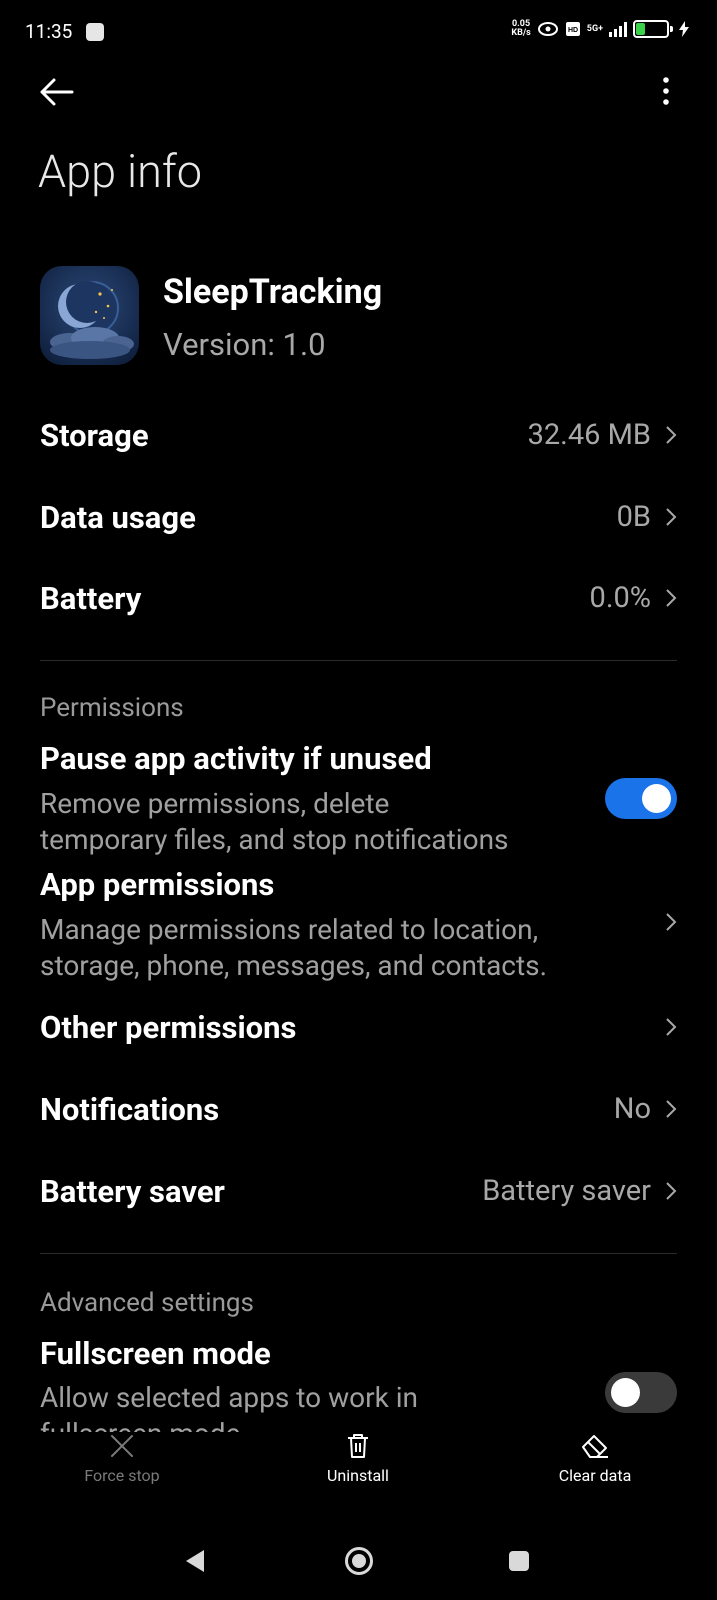 The height and width of the screenshot is (1600, 717). Describe the element at coordinates (684, 29) in the screenshot. I see `charging-icon` at that location.